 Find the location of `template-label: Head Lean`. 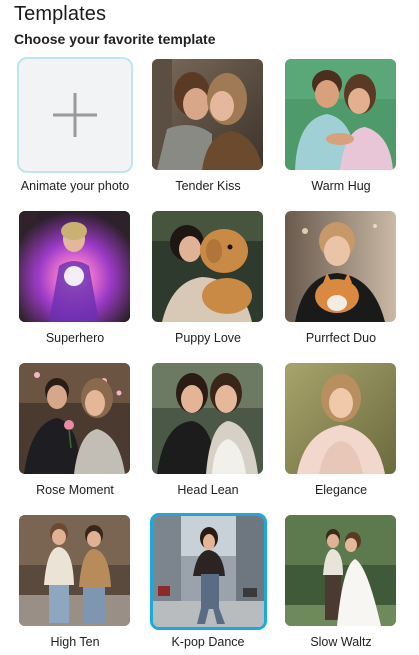

template-label: Head Lean is located at coordinates (208, 490).